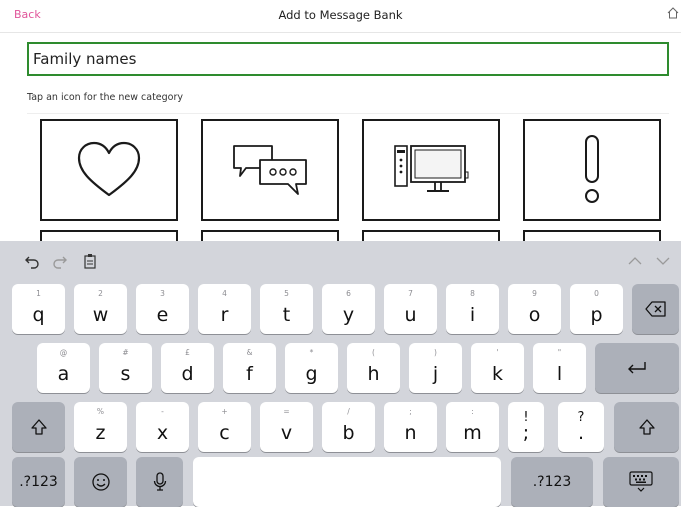 The height and width of the screenshot is (507, 681). I want to click on microphone-icon, so click(159, 481).